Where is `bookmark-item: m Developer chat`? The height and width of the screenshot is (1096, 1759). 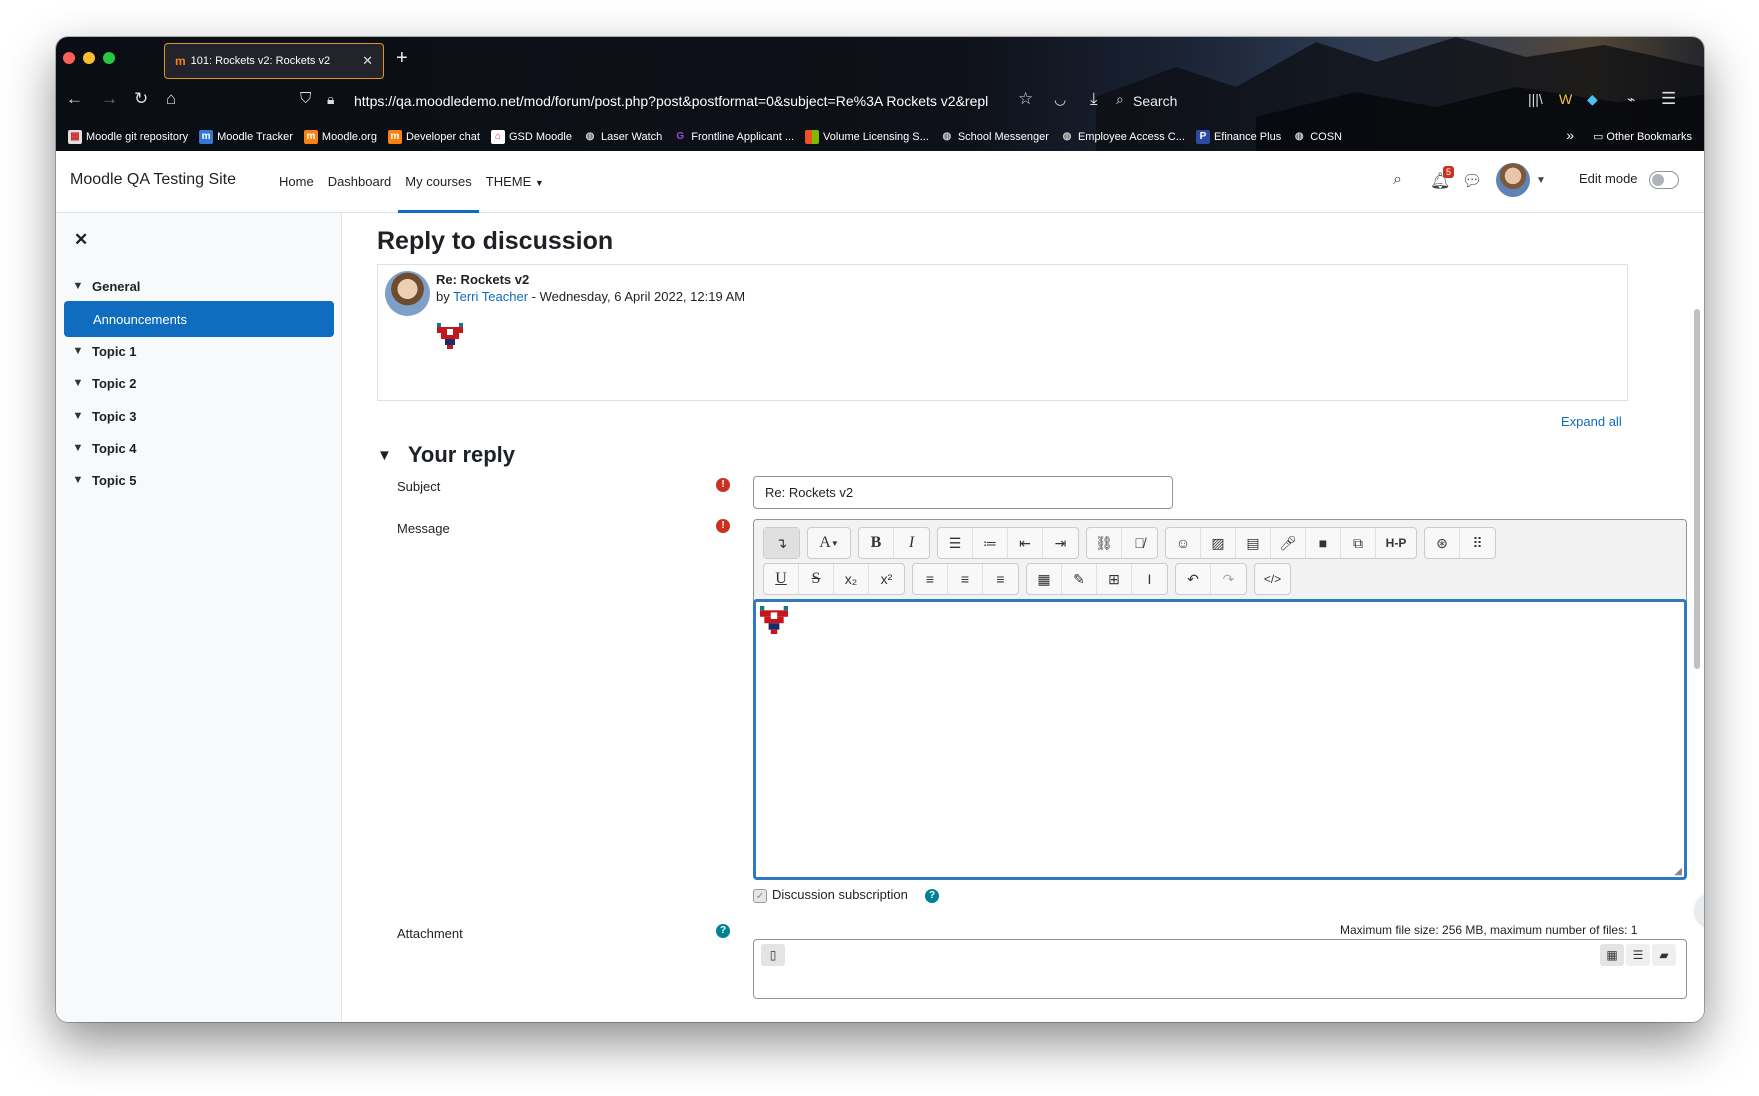 bookmark-item: m Developer chat is located at coordinates (433, 137).